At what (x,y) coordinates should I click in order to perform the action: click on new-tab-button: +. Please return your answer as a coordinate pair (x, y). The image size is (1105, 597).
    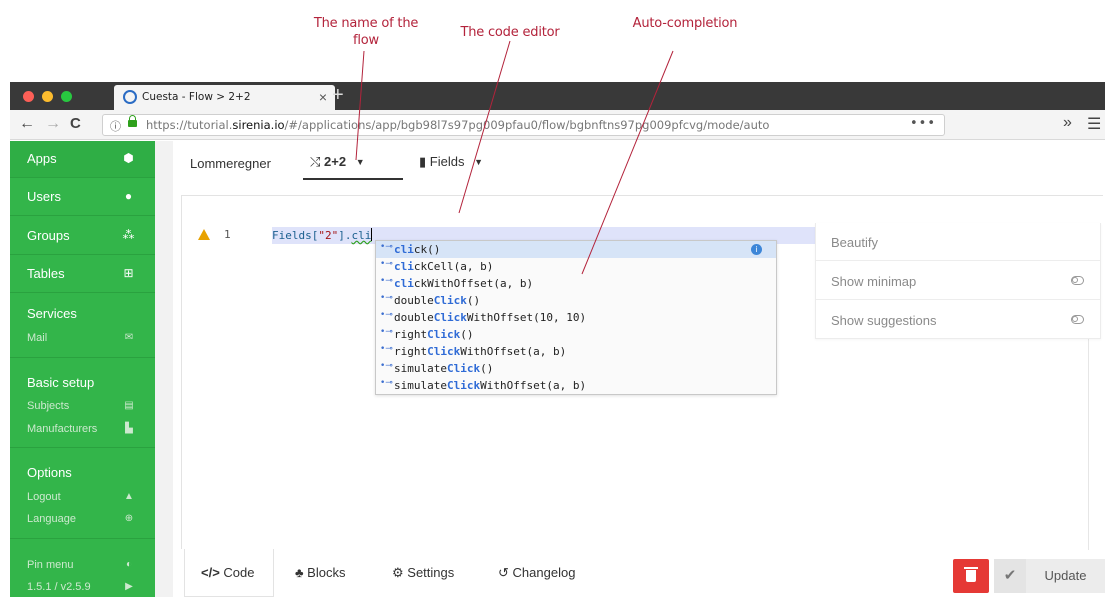
    Looking at the image, I should click on (338, 95).